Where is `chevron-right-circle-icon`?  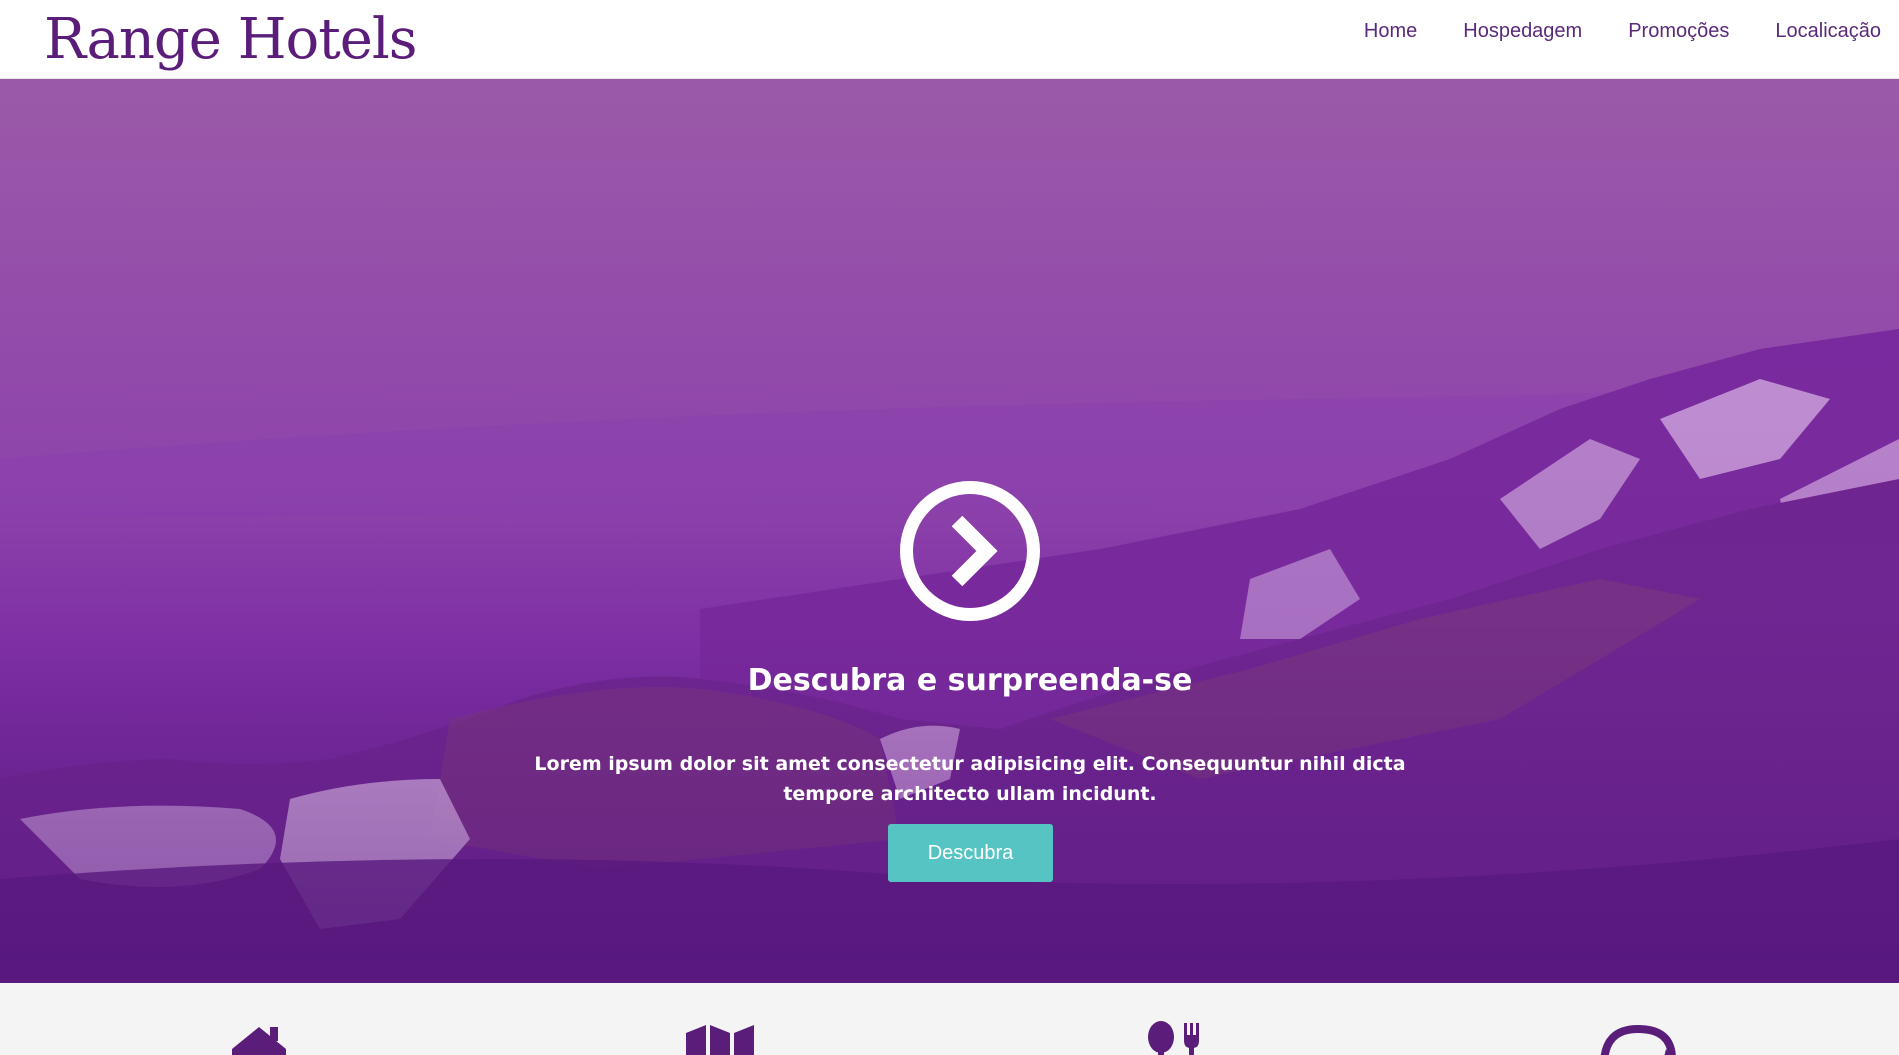 chevron-right-circle-icon is located at coordinates (970, 551).